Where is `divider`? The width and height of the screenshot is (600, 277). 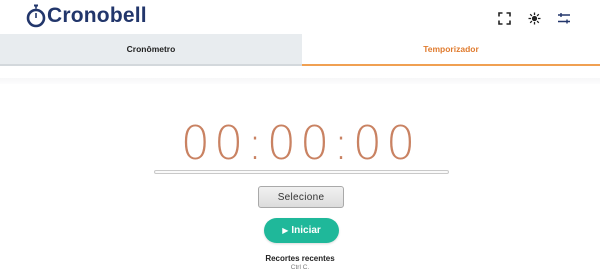
divider is located at coordinates (300, 81).